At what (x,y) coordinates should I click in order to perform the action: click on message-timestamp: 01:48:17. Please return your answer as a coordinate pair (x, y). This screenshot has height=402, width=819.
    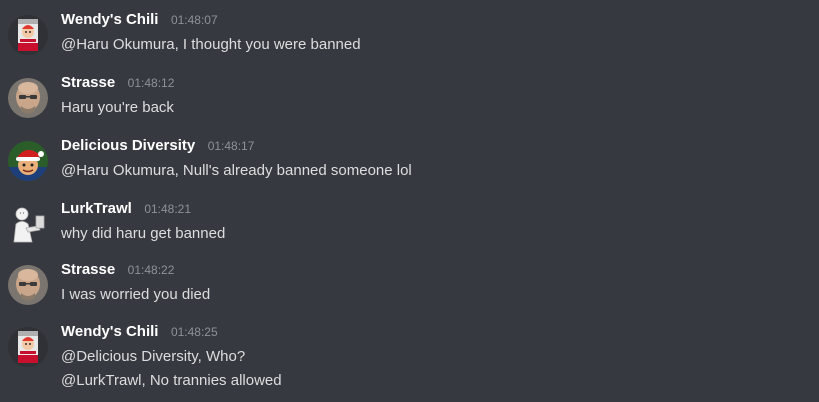
    Looking at the image, I should click on (231, 146).